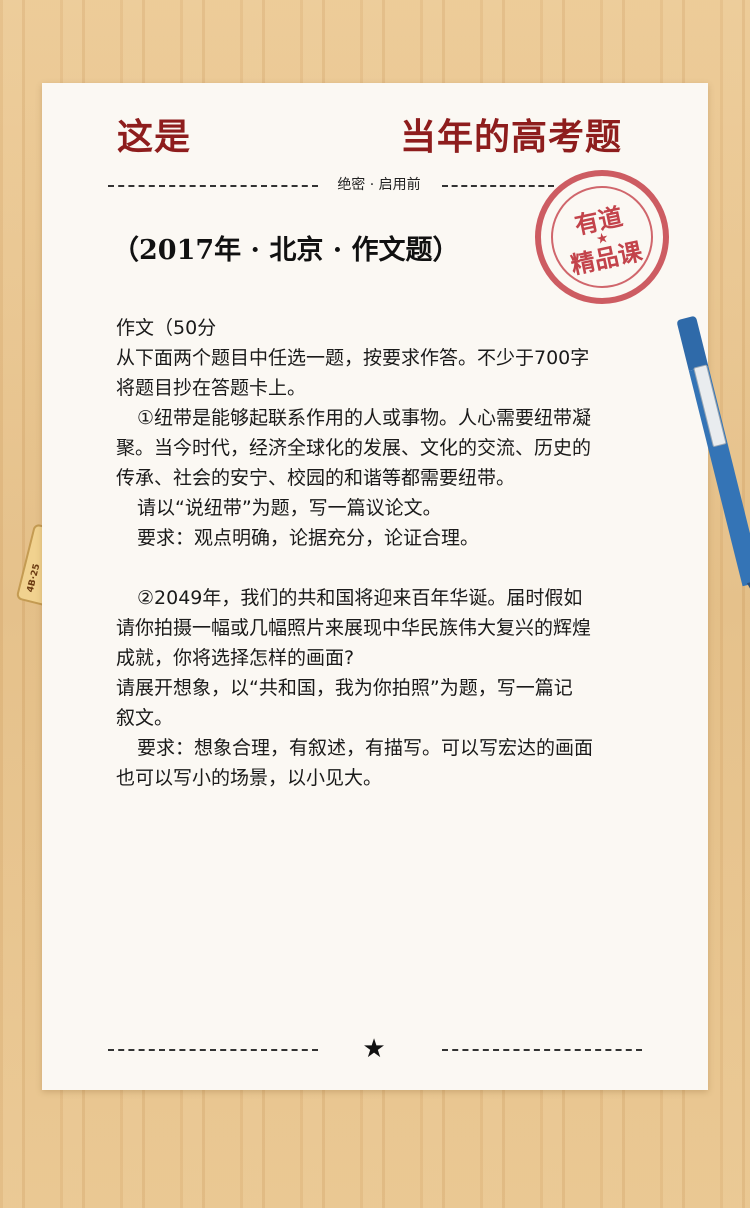 The width and height of the screenshot is (750, 1208). What do you see at coordinates (213, 186) in the screenshot?
I see `header-divider-left` at bounding box center [213, 186].